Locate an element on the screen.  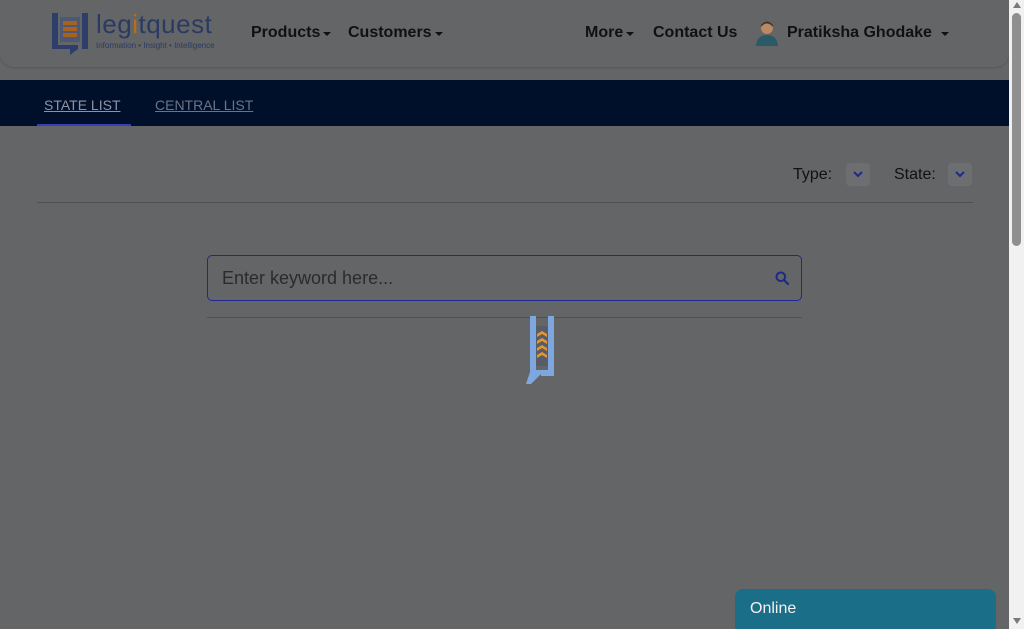
nav-products-label: Products is located at coordinates (286, 32).